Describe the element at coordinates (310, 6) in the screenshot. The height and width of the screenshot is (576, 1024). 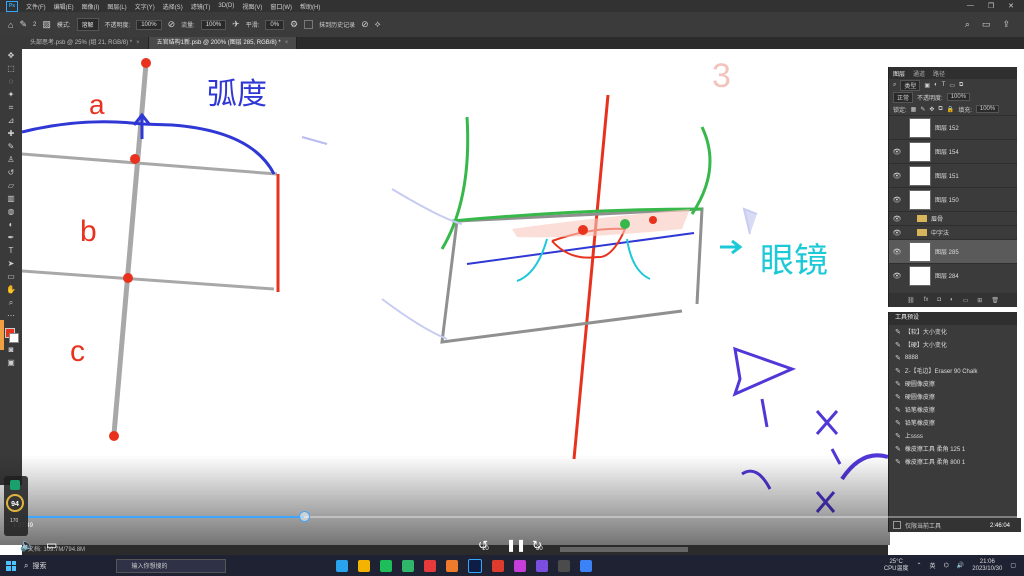
I see `menu-help: 帮助(H)` at that location.